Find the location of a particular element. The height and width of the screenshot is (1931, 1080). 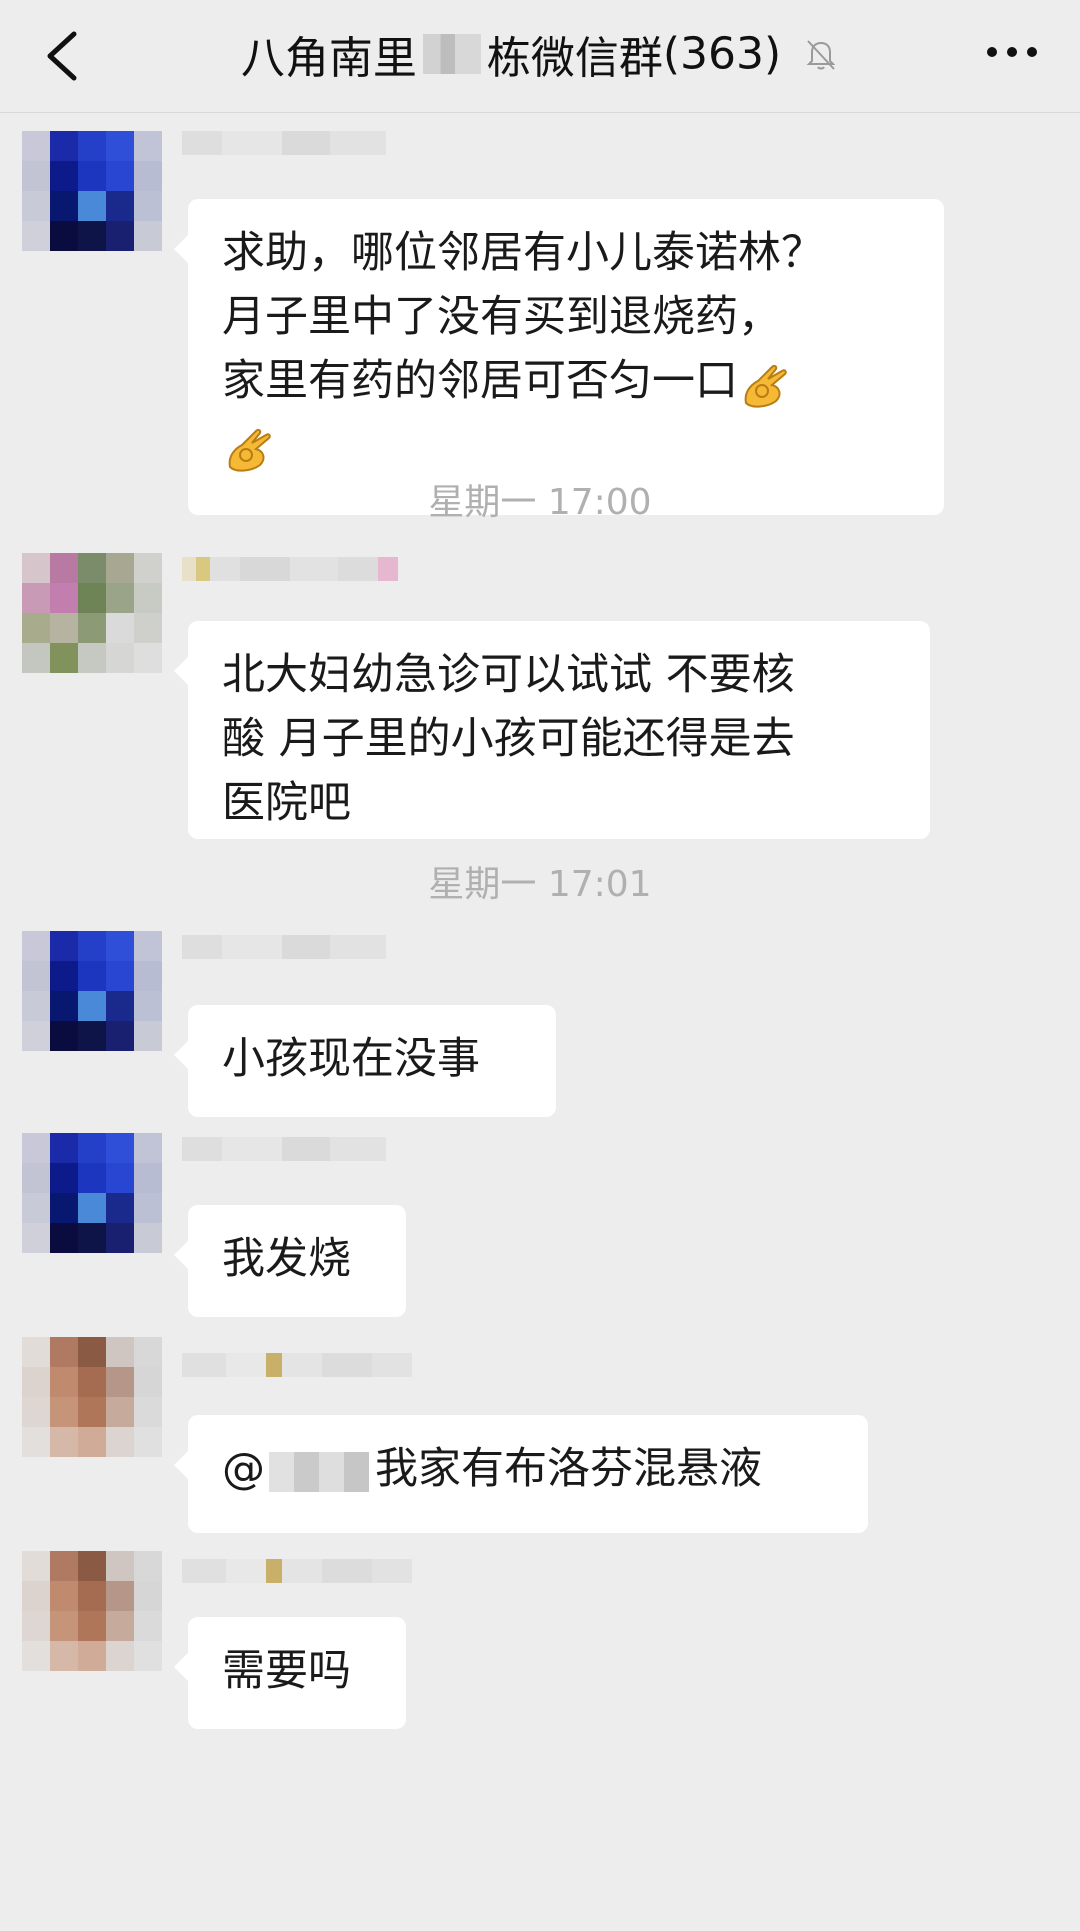

message-bubble: 我发烧 is located at coordinates (290, 1261).